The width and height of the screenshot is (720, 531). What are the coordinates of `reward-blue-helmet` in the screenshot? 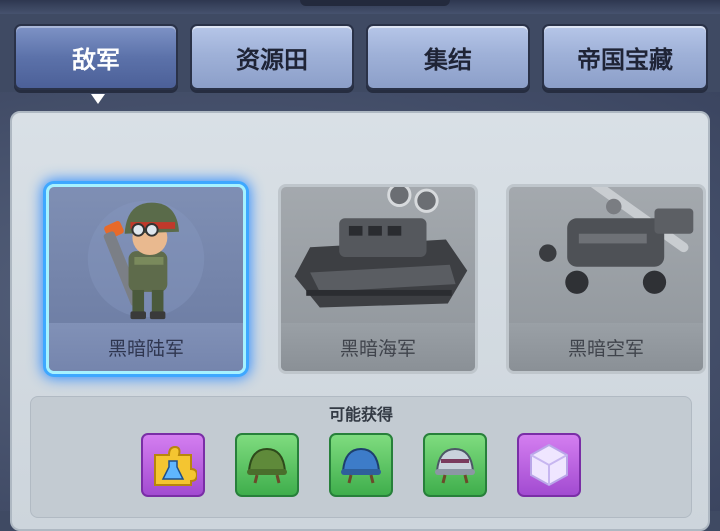 It's located at (361, 465).